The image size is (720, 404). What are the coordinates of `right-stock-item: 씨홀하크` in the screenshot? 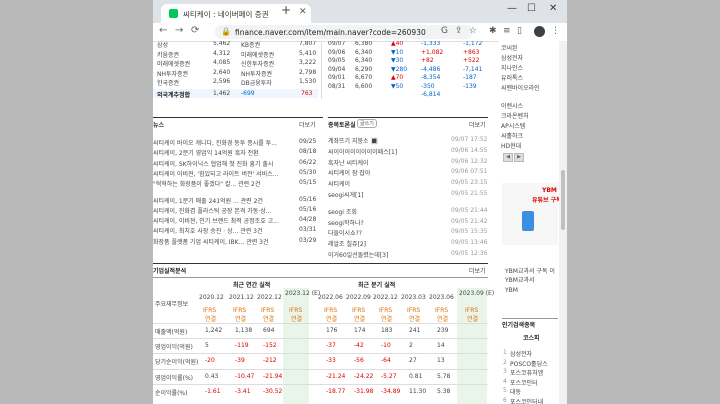 It's located at (512, 135).